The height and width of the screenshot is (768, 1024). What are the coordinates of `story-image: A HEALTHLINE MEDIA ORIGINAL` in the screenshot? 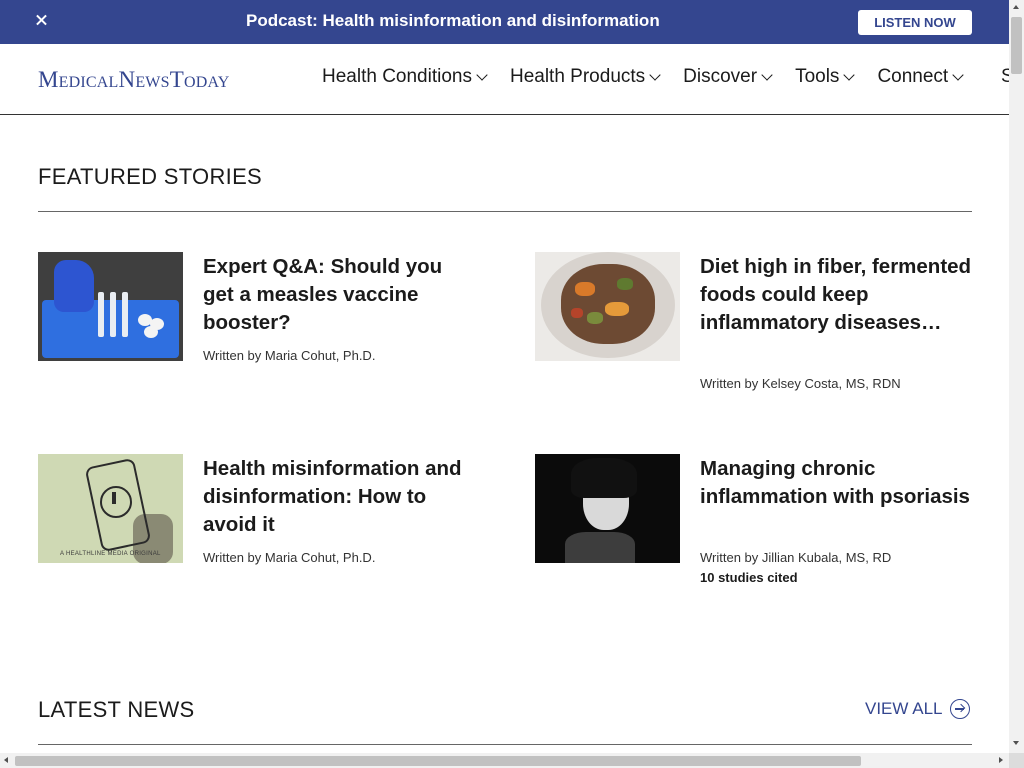 It's located at (110, 508).